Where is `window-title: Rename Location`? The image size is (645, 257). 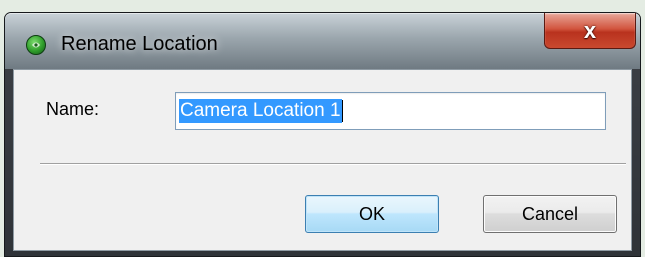
window-title: Rename Location is located at coordinates (139, 44).